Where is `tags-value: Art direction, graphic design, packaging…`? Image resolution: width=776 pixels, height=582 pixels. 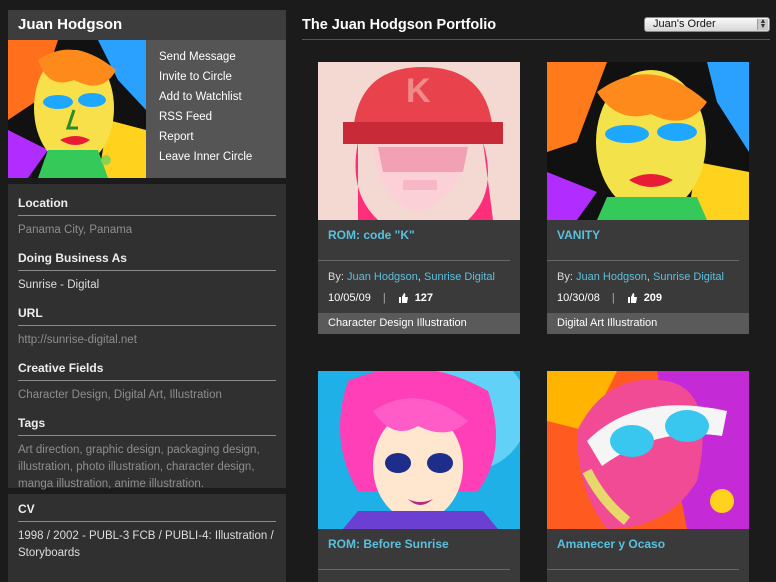 tags-value: Art direction, graphic design, packaging… is located at coordinates (147, 467).